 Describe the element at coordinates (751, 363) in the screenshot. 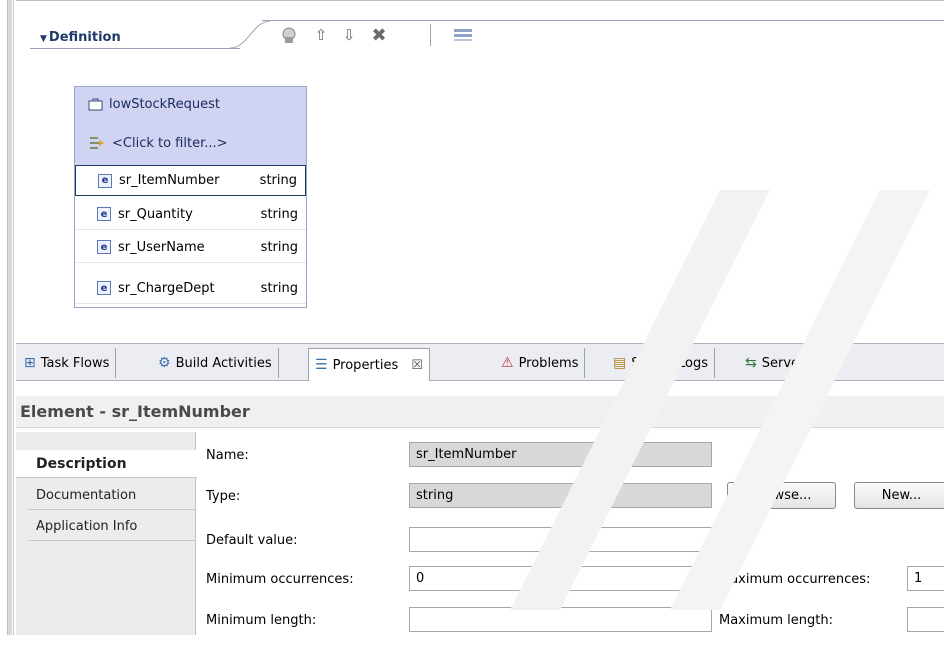

I see `servers-icon: ⇆` at that location.